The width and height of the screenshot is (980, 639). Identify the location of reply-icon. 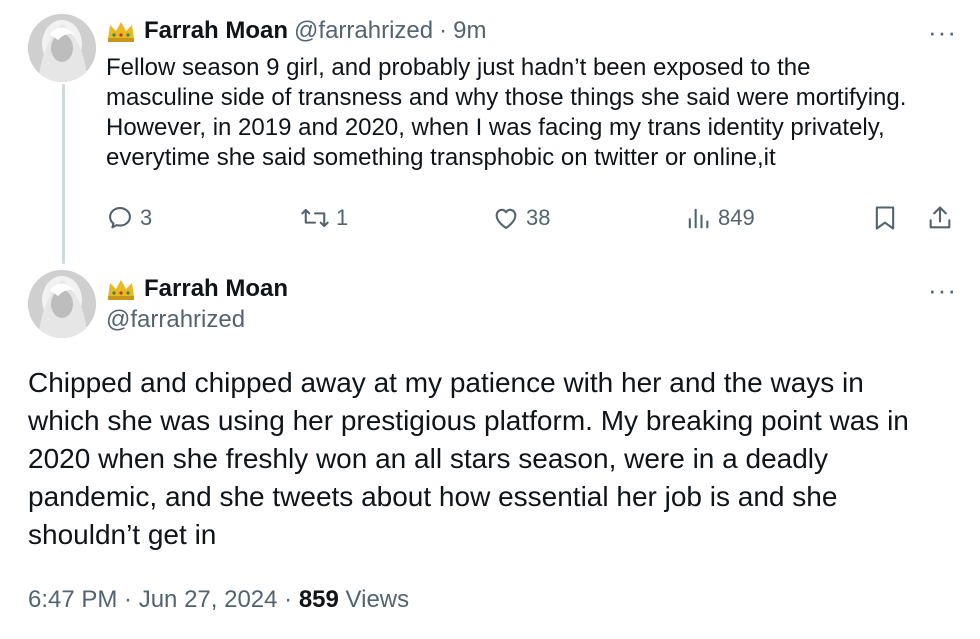
(120, 218).